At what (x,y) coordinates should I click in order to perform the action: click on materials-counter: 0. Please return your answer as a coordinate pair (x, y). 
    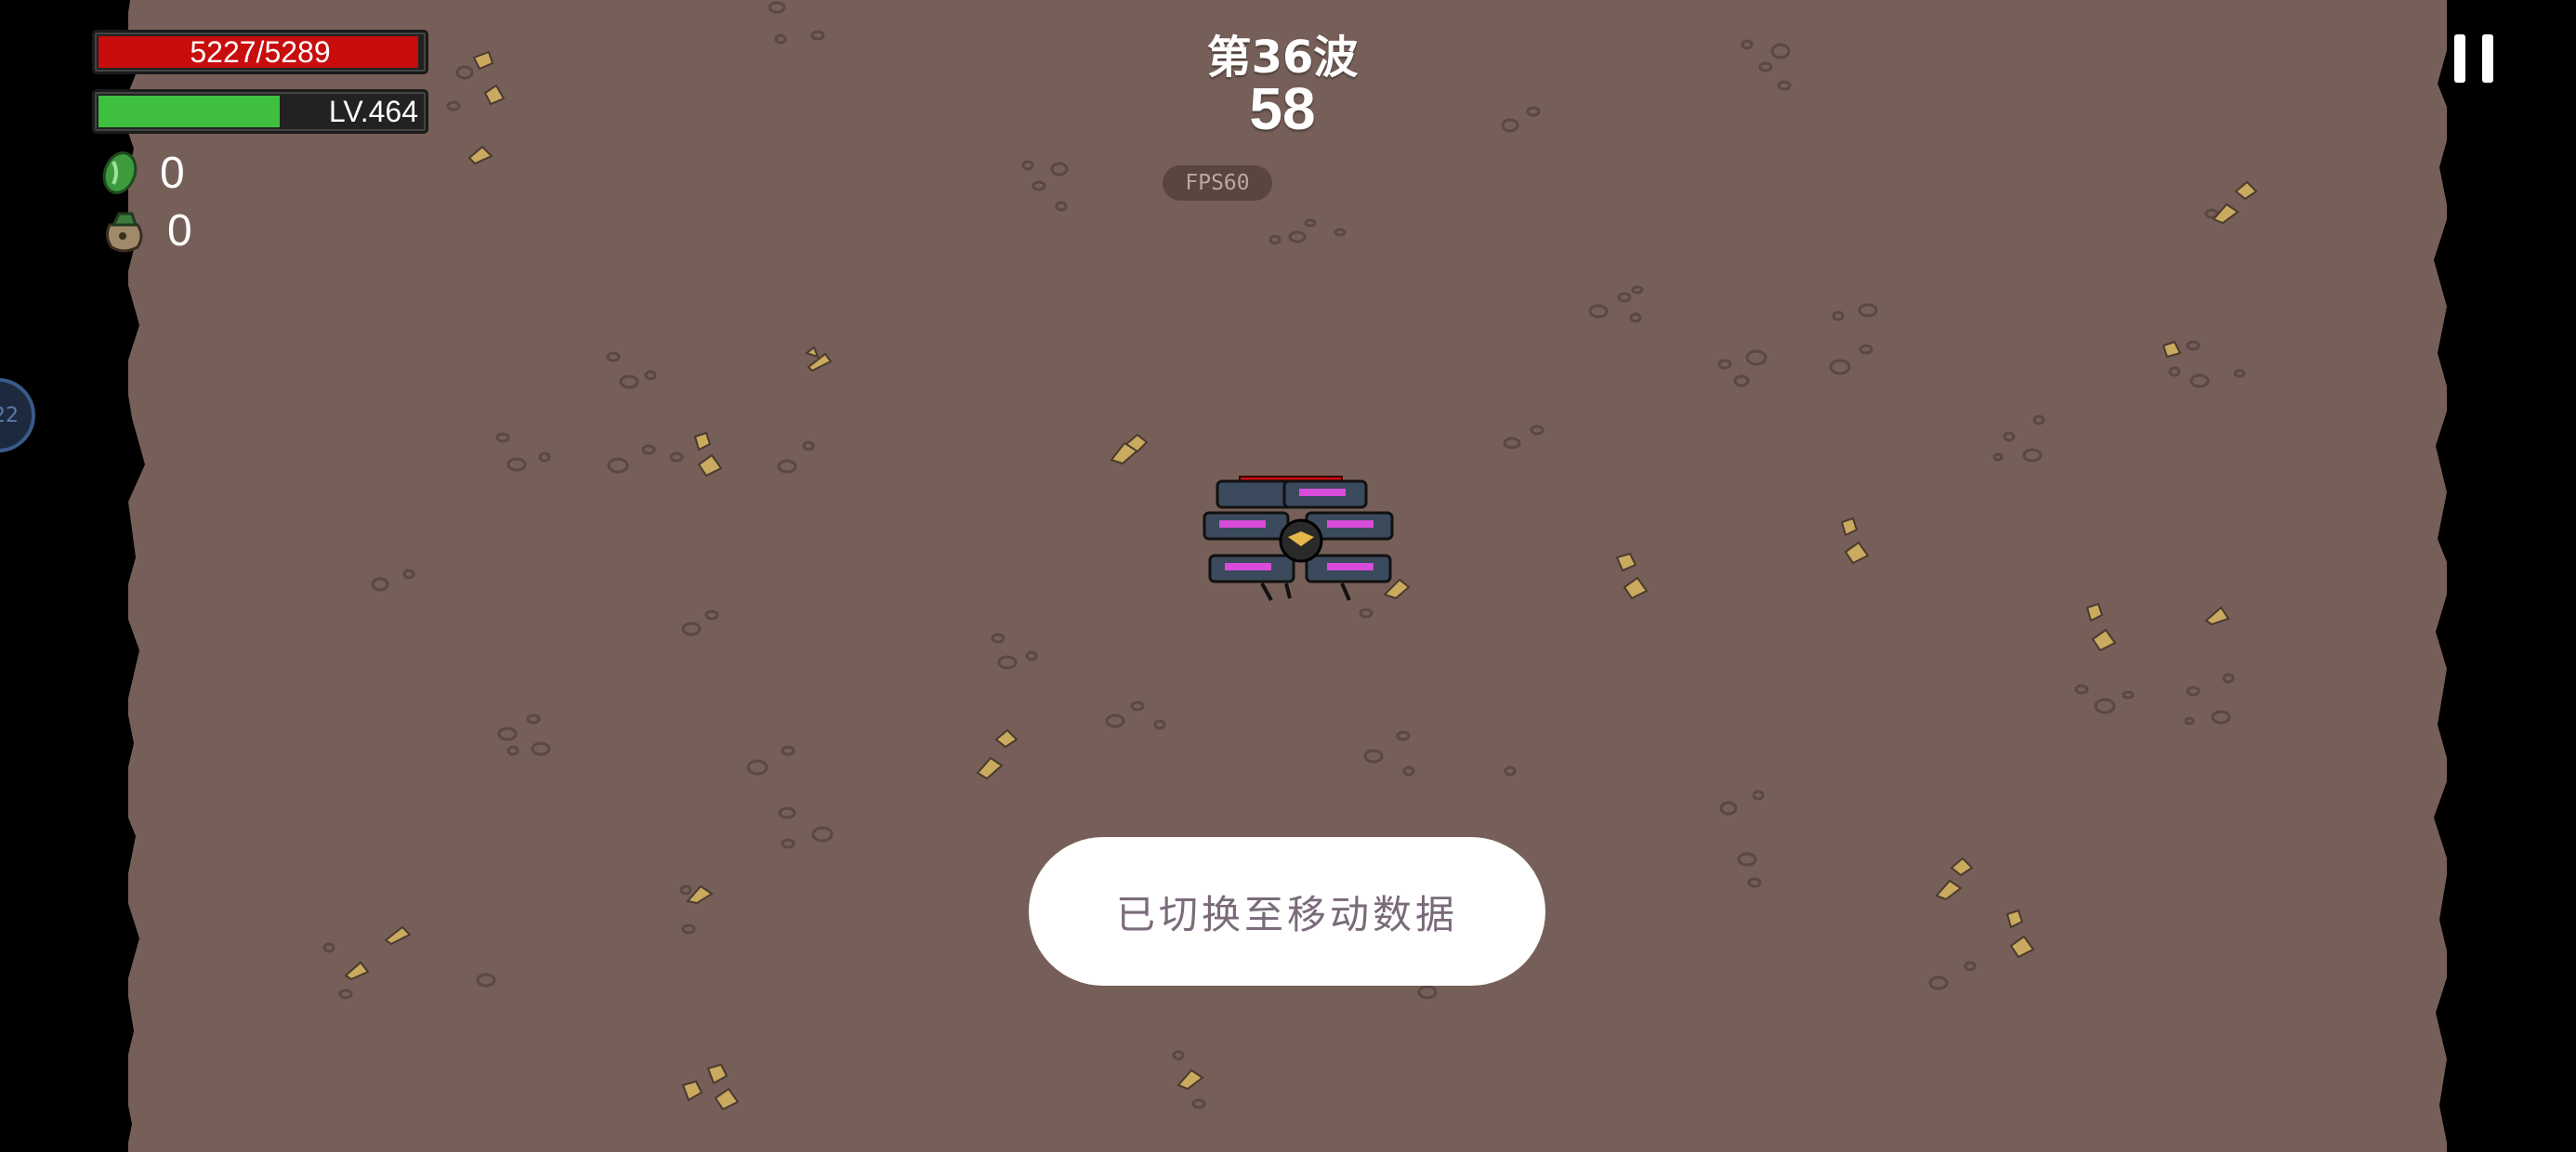
    Looking at the image, I should click on (142, 173).